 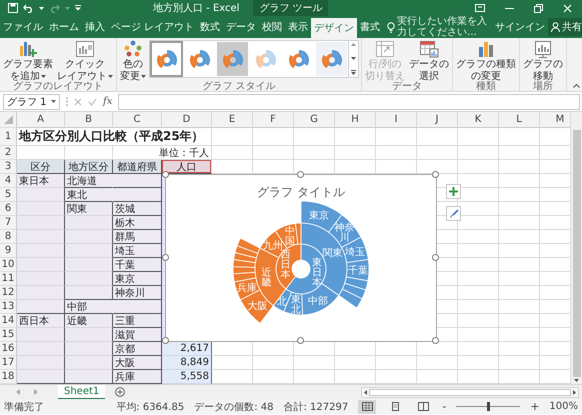 I want to click on zoom-in-button: +, so click(x=535, y=406).